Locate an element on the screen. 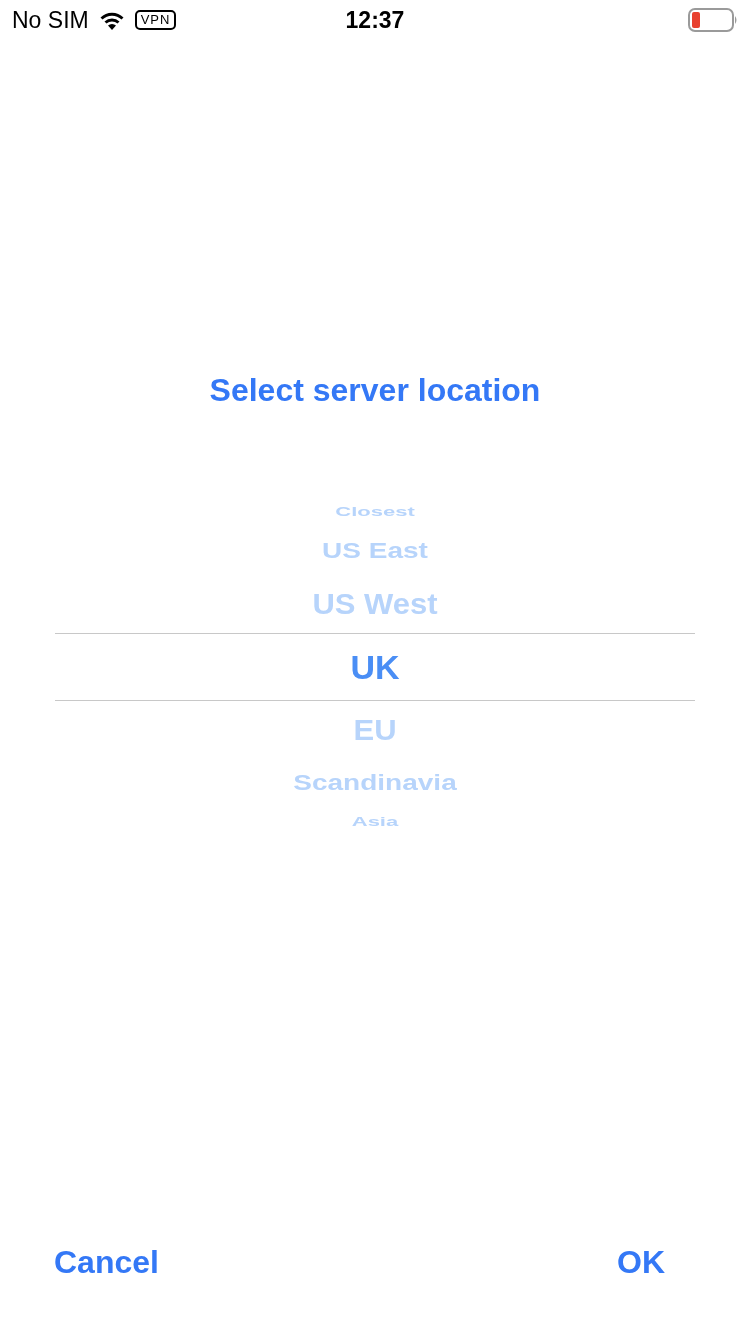 The width and height of the screenshot is (750, 1334). picker-option: Asia is located at coordinates (375, 822).